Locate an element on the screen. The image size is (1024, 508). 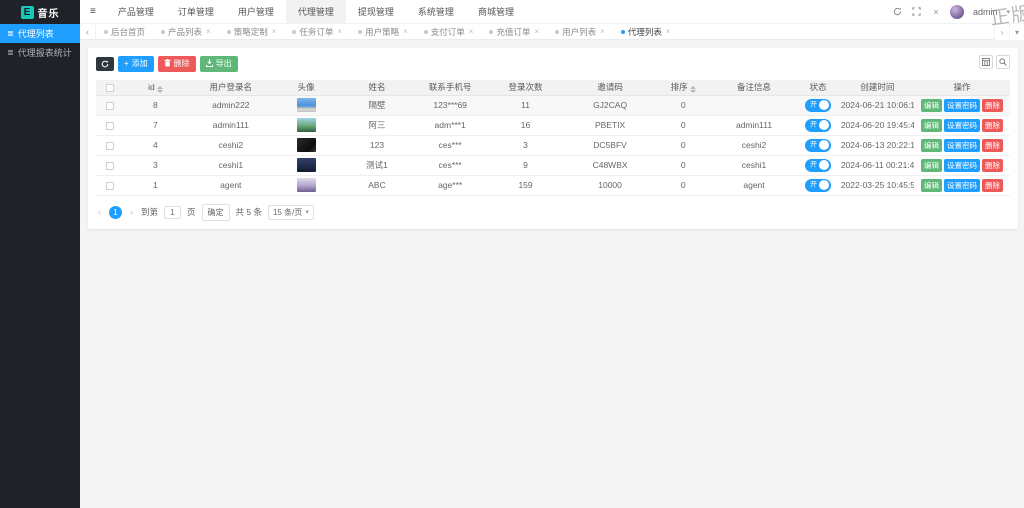
nav-item-products: 产品管理 is located at coordinates (136, 12).